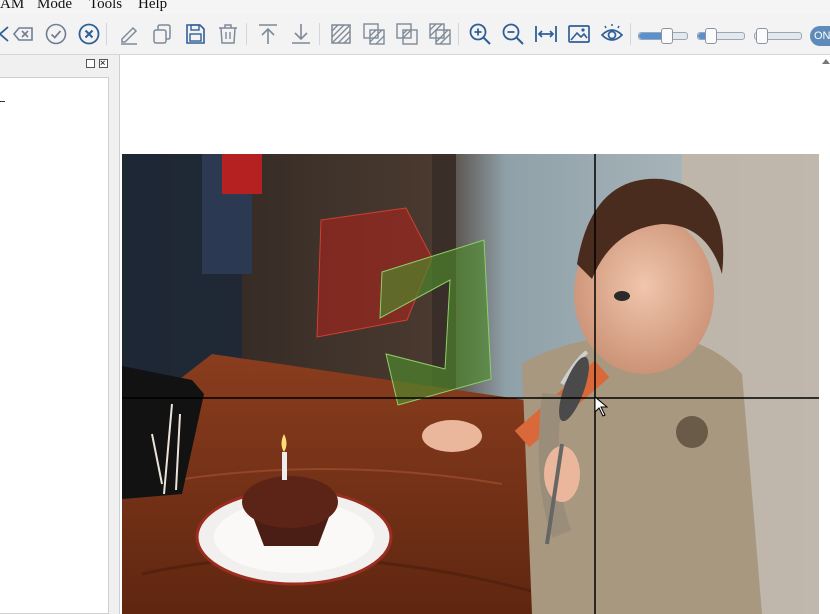 This screenshot has width=830, height=614. Describe the element at coordinates (480, 34) in the screenshot. I see `zoom-in-icon` at that location.